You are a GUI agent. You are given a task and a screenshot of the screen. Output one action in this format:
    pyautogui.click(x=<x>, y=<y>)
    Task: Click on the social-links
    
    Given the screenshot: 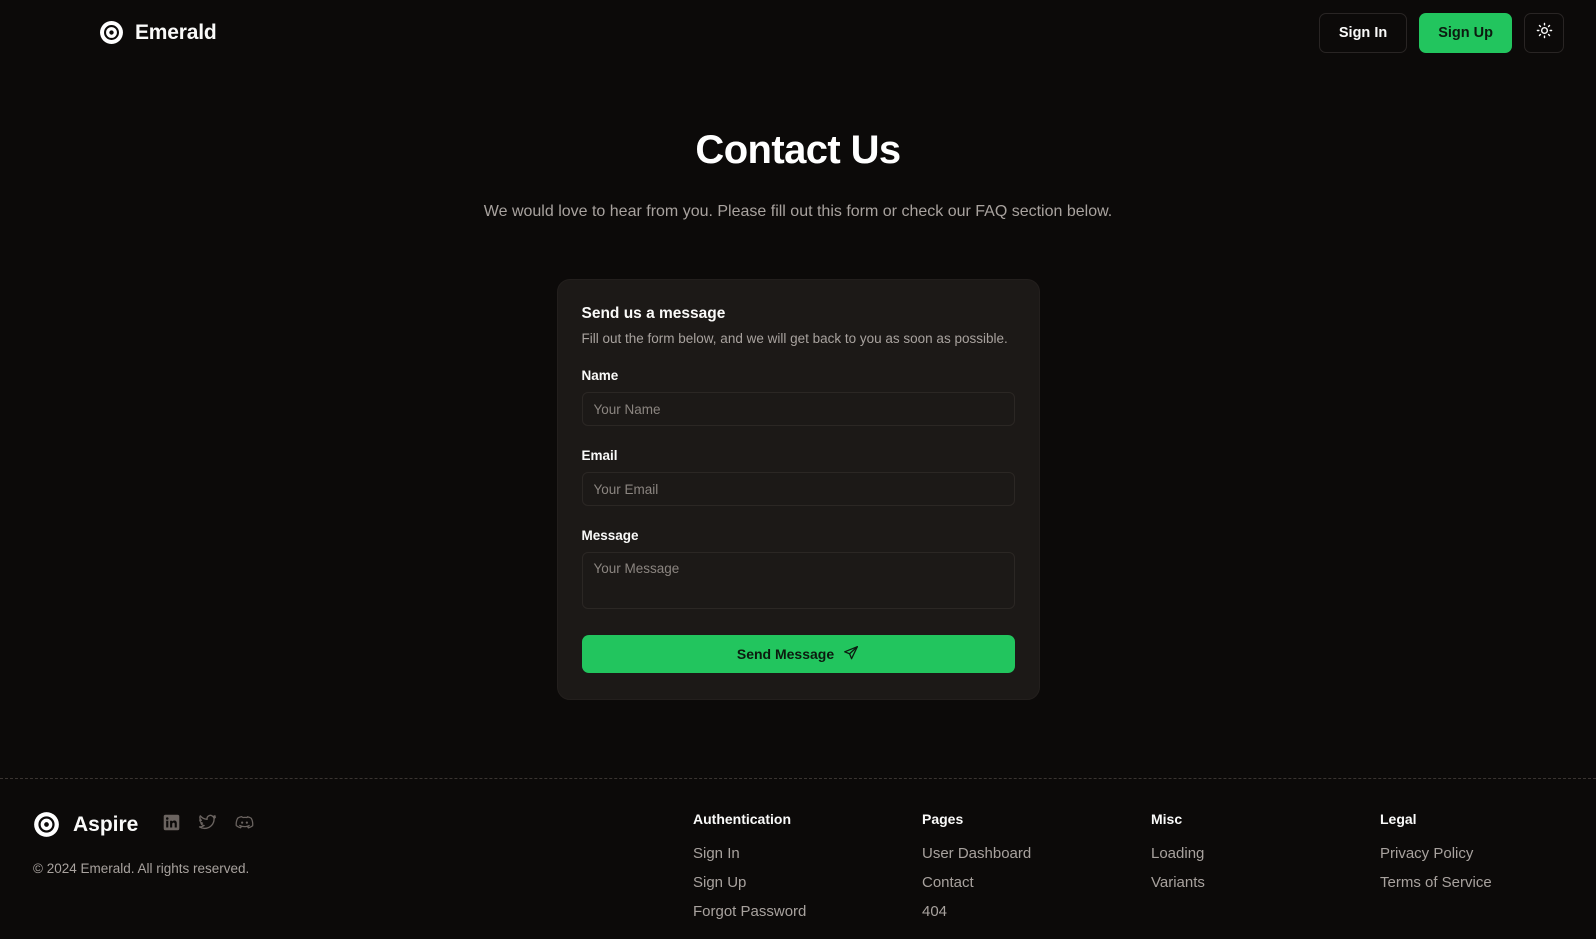 What is the action you would take?
    pyautogui.click(x=208, y=825)
    